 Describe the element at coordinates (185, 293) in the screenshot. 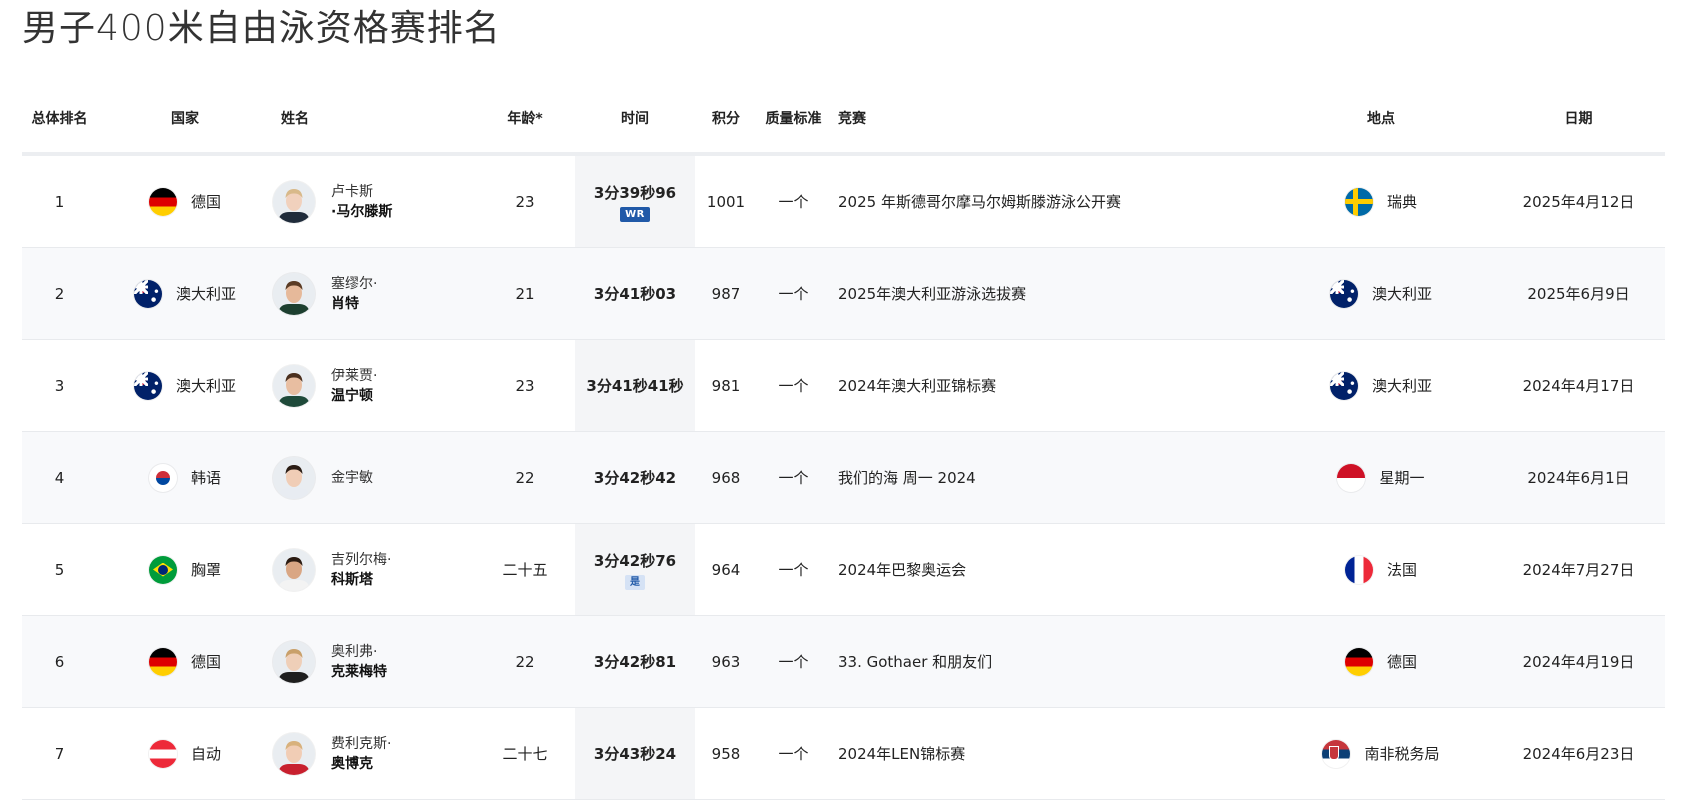

I see `country-cell: 澳大利亚` at that location.